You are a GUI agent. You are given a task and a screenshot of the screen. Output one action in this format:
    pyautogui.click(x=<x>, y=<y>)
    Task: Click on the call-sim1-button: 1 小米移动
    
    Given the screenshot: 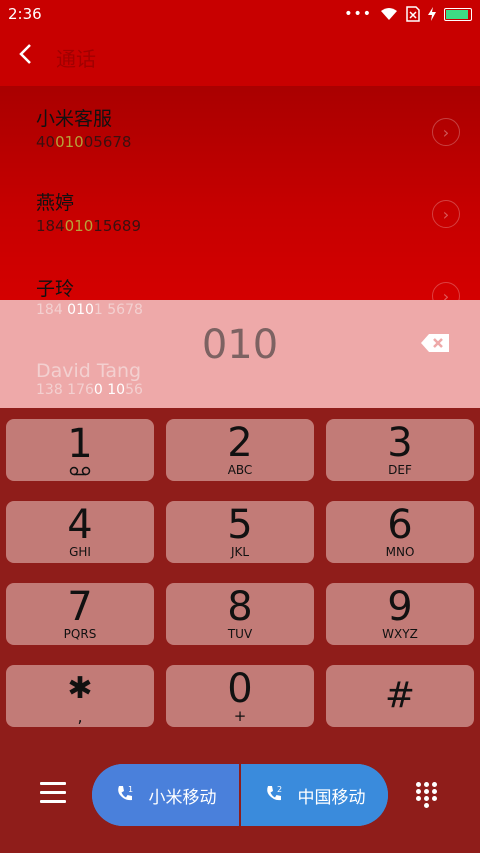 What is the action you would take?
    pyautogui.click(x=165, y=795)
    